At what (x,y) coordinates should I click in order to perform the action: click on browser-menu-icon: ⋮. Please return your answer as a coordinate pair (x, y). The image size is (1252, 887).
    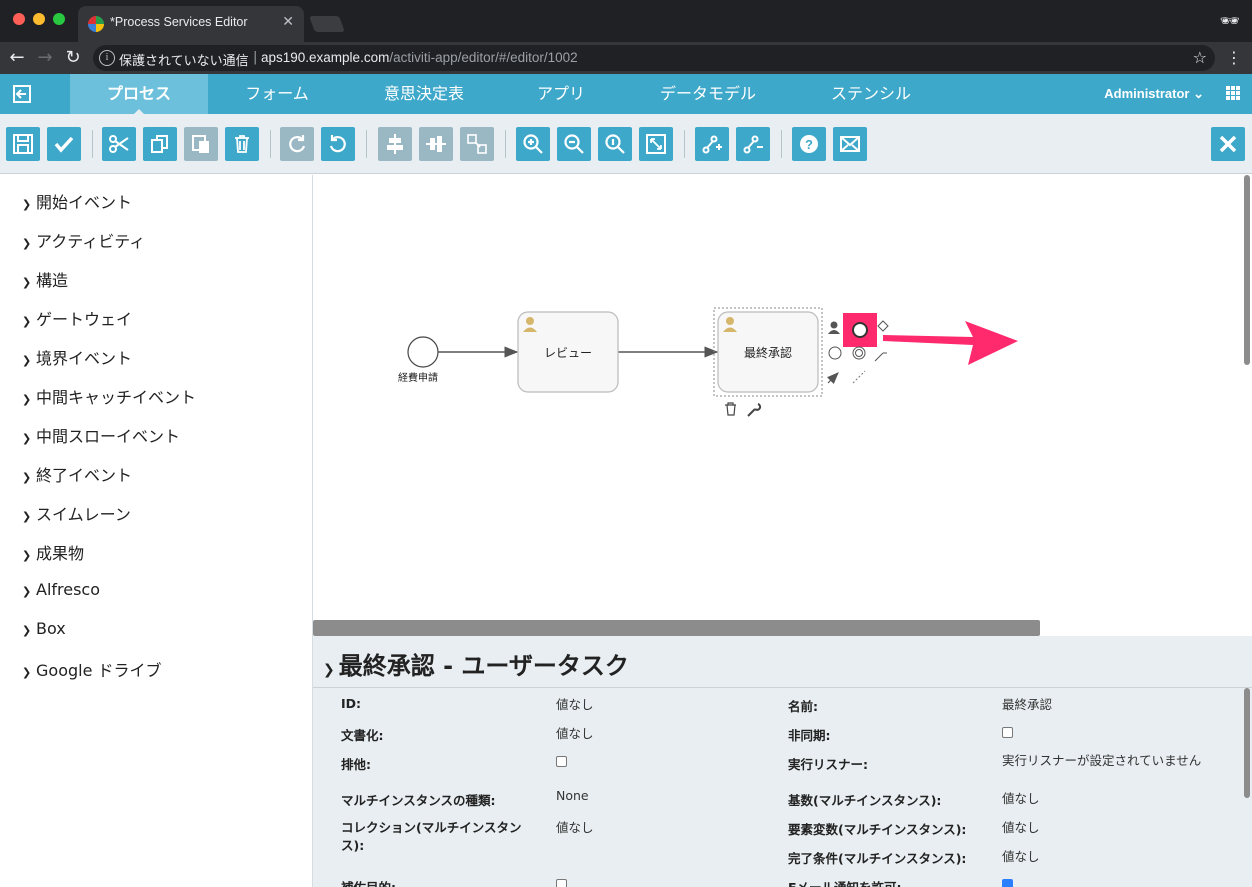
    Looking at the image, I should click on (1234, 57).